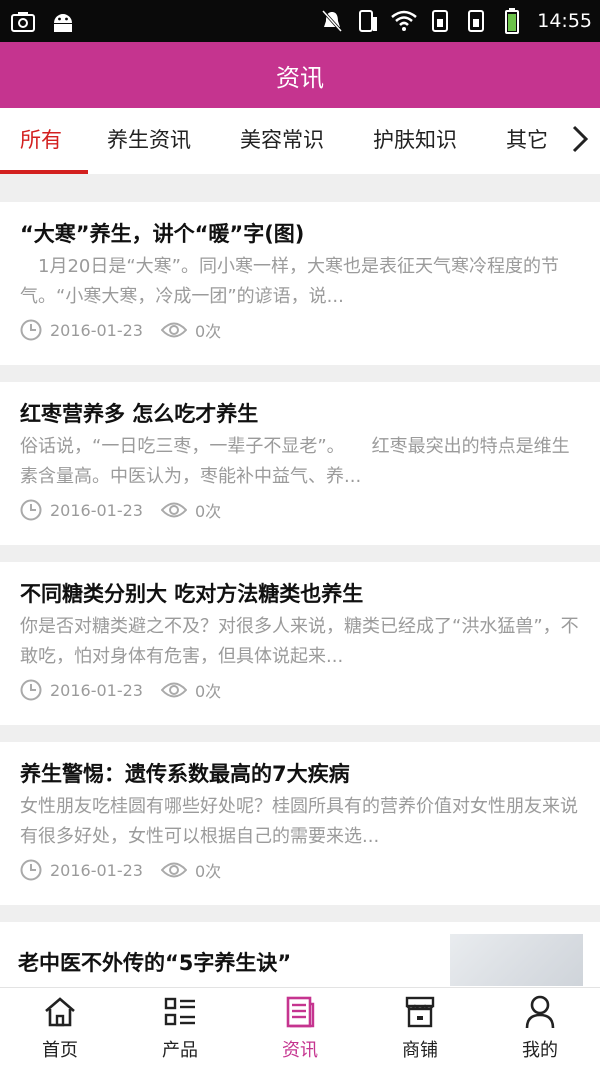 The width and height of the screenshot is (600, 1068). Describe the element at coordinates (300, 1012) in the screenshot. I see `news-icon` at that location.